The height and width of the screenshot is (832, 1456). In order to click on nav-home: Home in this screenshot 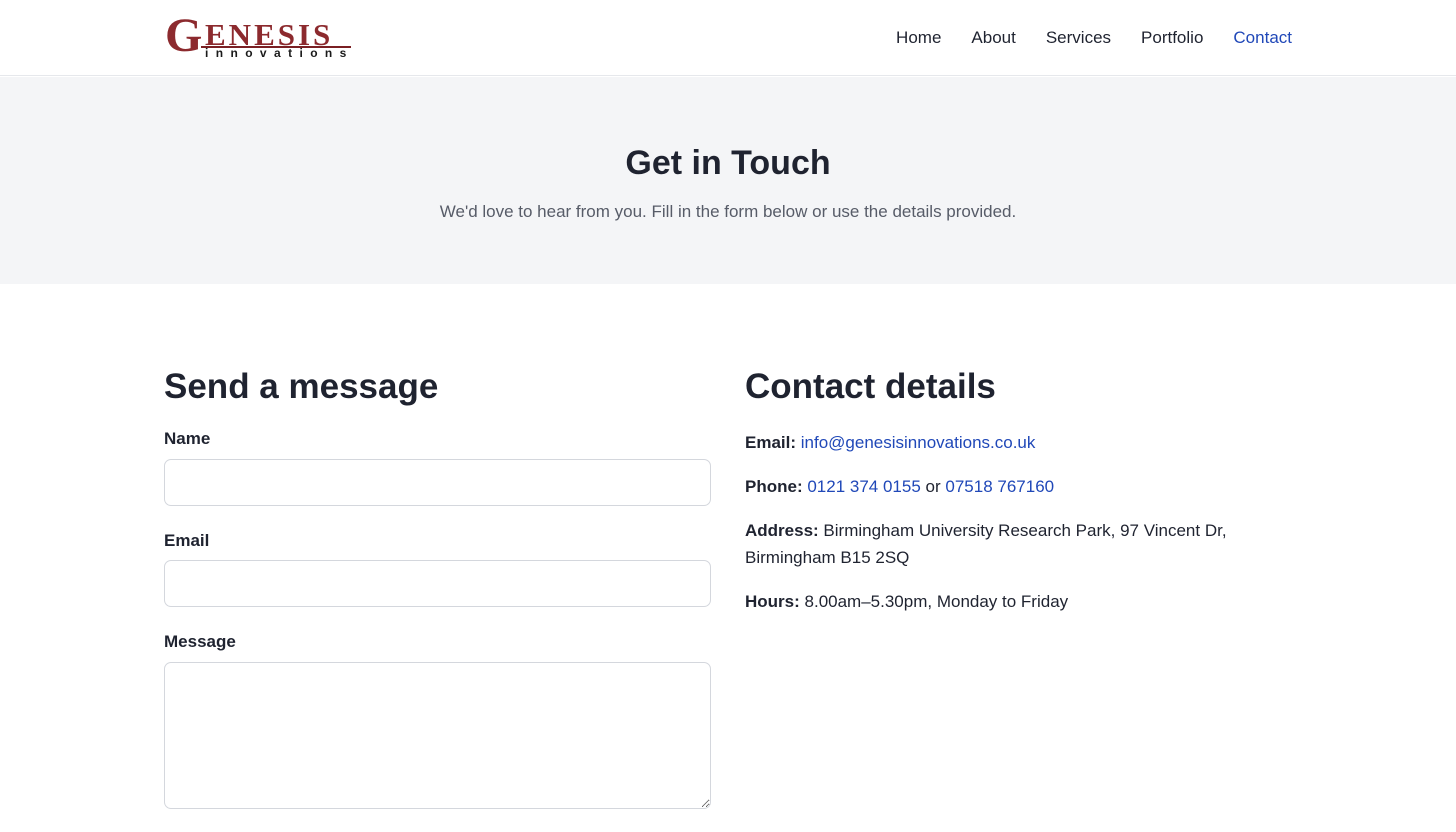, I will do `click(918, 38)`.